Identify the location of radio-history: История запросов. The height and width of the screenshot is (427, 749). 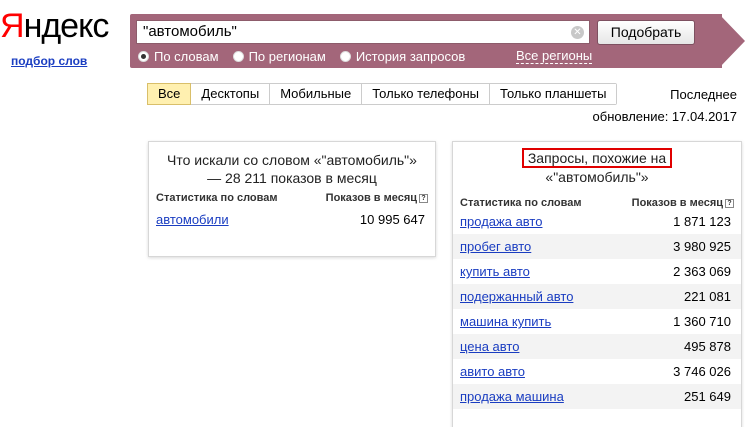
(402, 56).